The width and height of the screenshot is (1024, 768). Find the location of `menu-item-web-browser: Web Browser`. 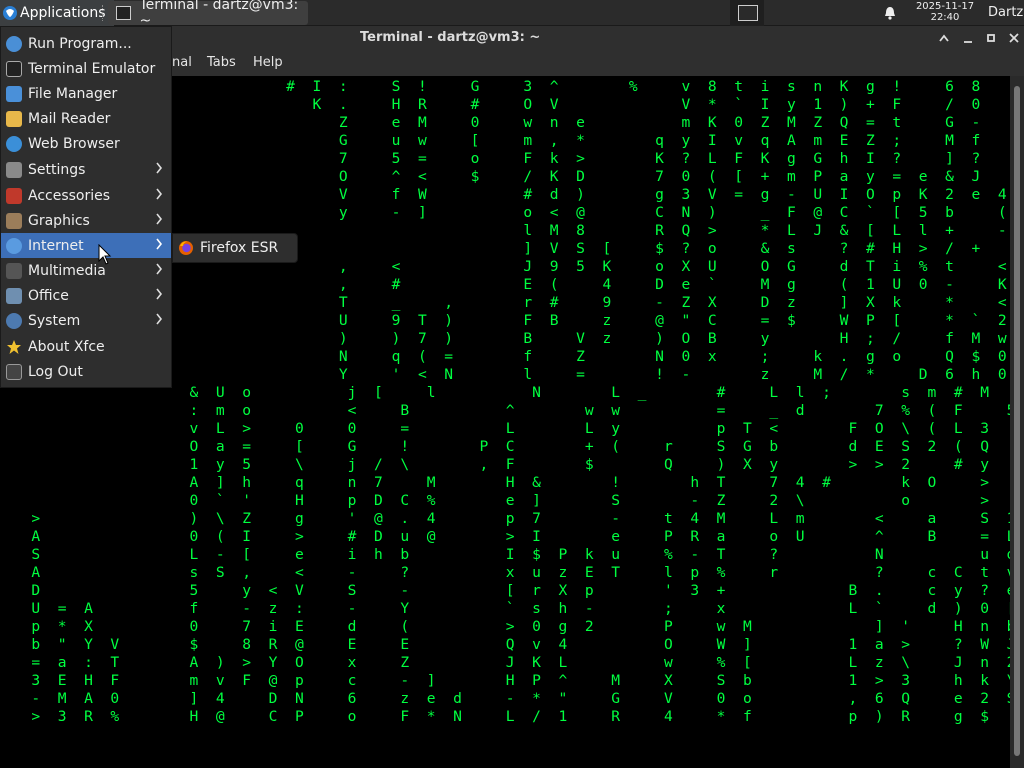

menu-item-web-browser: Web Browser is located at coordinates (86, 143).